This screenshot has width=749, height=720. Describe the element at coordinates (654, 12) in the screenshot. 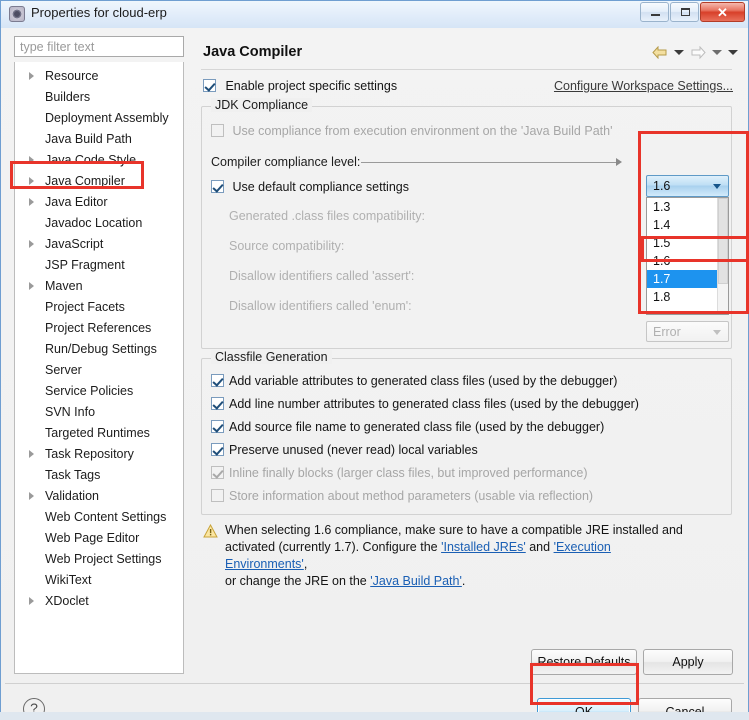

I see `minimize-button` at that location.